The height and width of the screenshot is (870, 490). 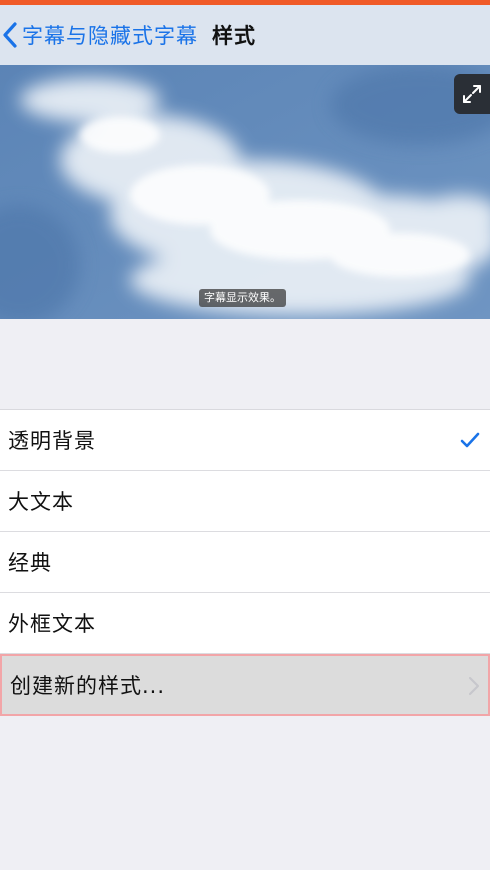 What do you see at coordinates (242, 298) in the screenshot?
I see `caption-sample: 字幕显示效果。` at bounding box center [242, 298].